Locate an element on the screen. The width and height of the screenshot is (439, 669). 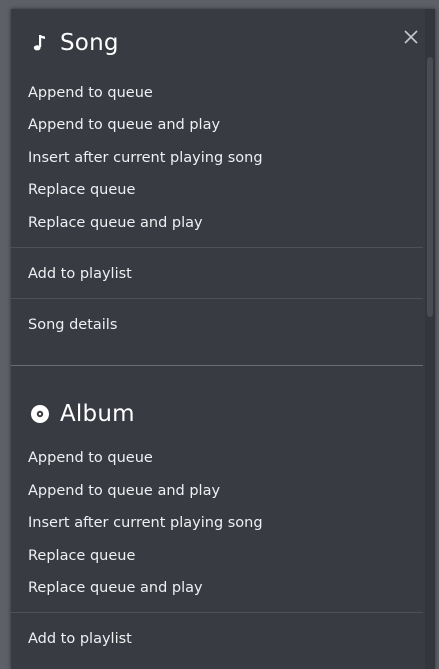
scrollbar-thumb is located at coordinates (430, 187).